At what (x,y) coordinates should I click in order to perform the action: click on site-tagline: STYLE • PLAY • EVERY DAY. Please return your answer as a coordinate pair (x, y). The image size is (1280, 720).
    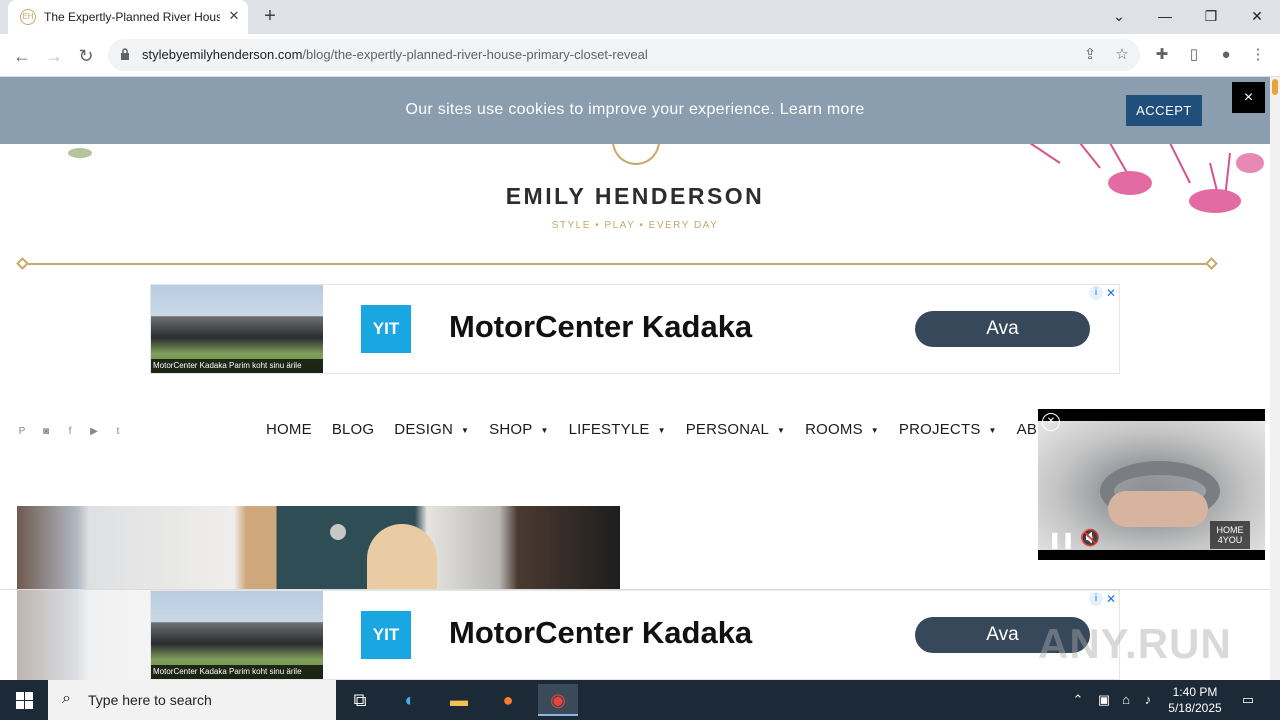
    Looking at the image, I should click on (635, 225).